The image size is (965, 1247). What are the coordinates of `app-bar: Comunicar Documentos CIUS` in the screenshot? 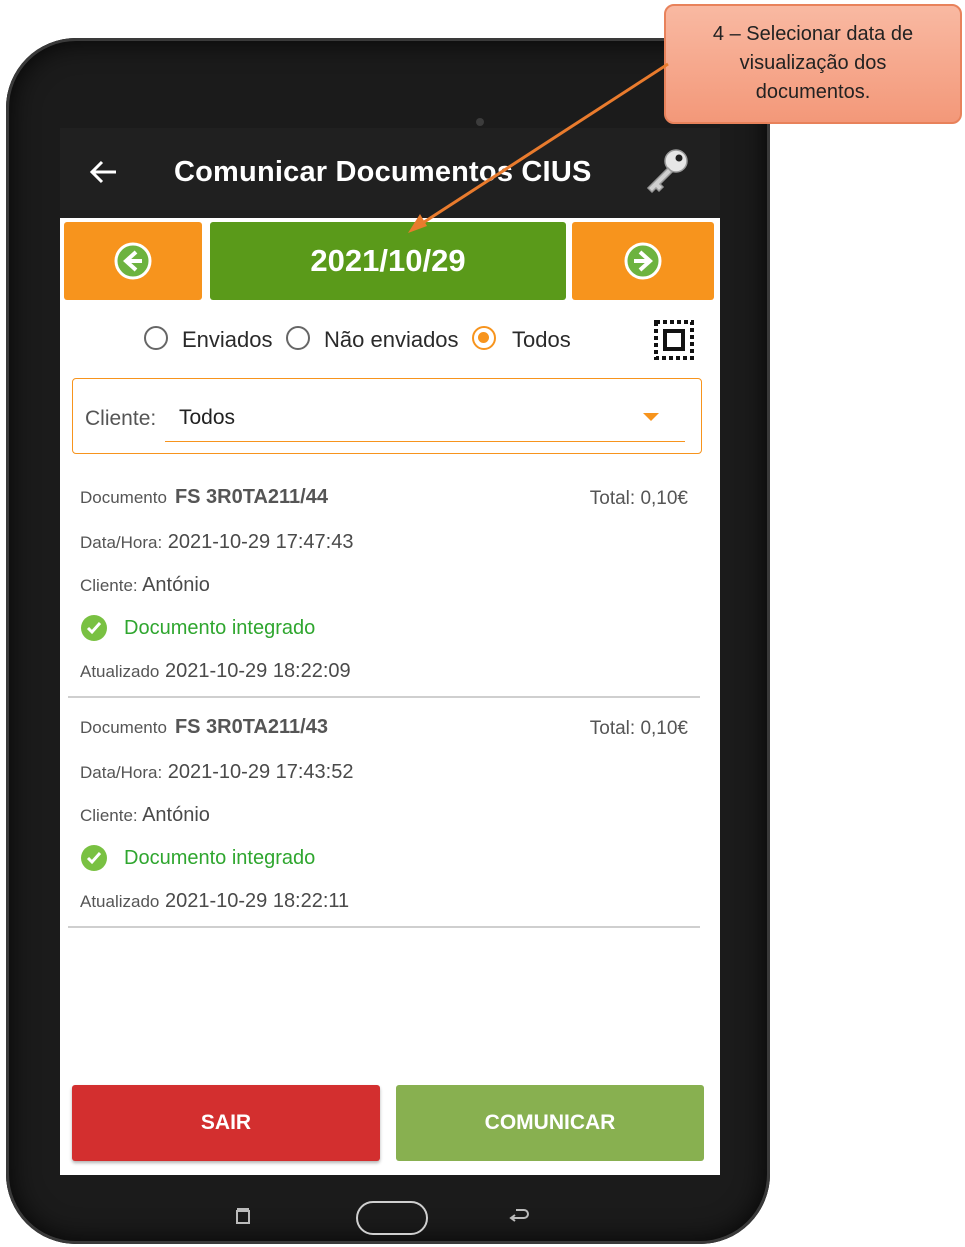 It's located at (390, 173).